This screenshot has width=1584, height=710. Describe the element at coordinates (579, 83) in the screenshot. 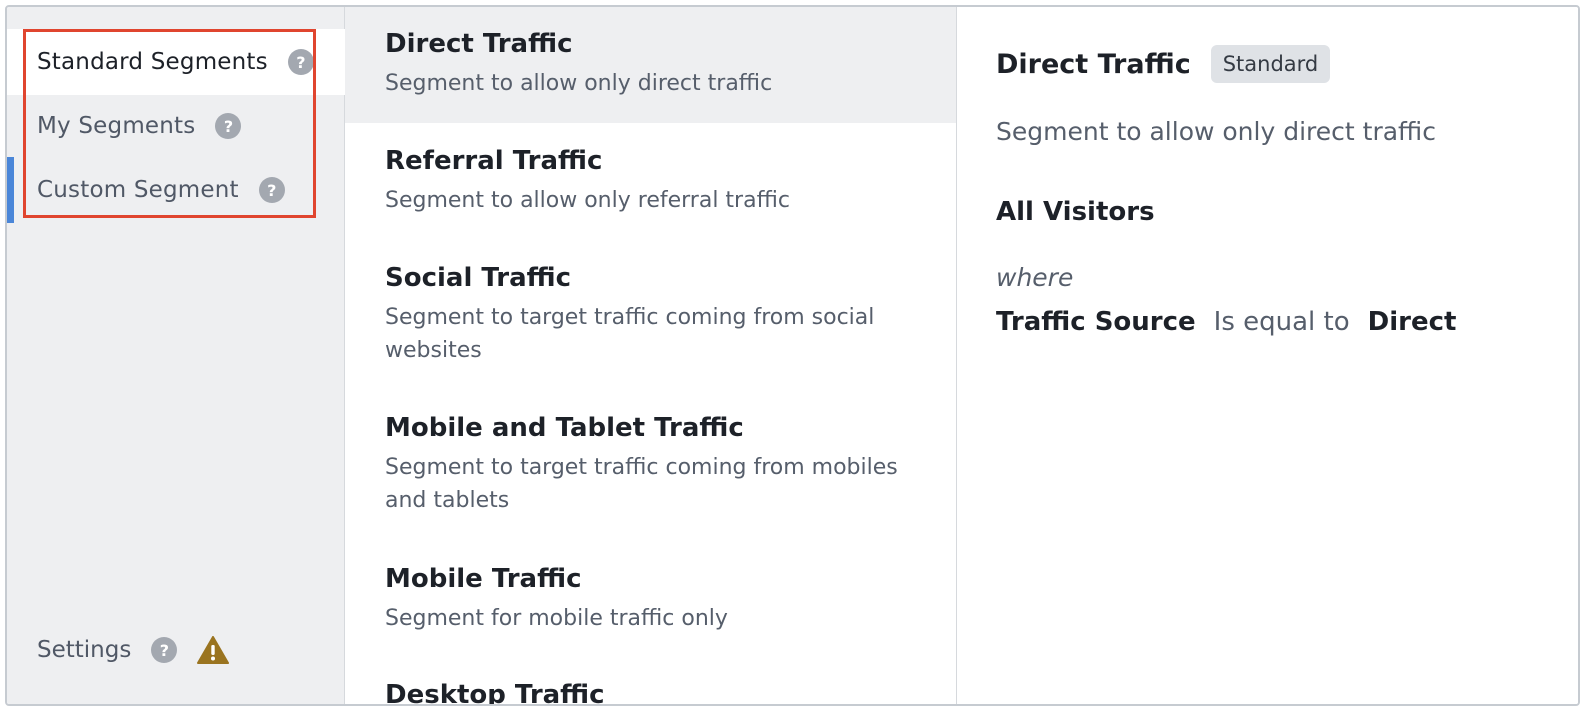

I see `segment-description: Segment to allow only direct traffic` at that location.